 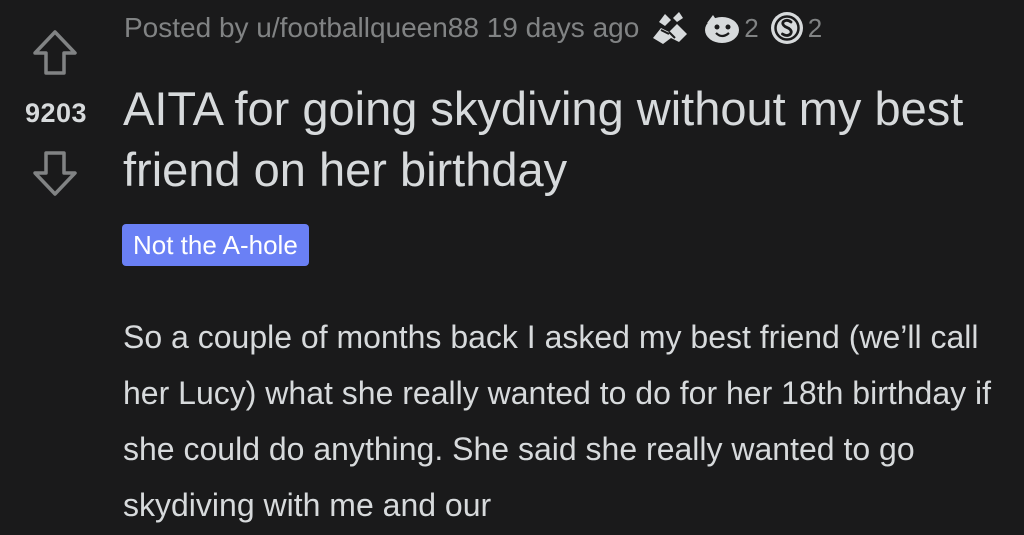 What do you see at coordinates (55, 53) in the screenshot?
I see `upvote-icon` at bounding box center [55, 53].